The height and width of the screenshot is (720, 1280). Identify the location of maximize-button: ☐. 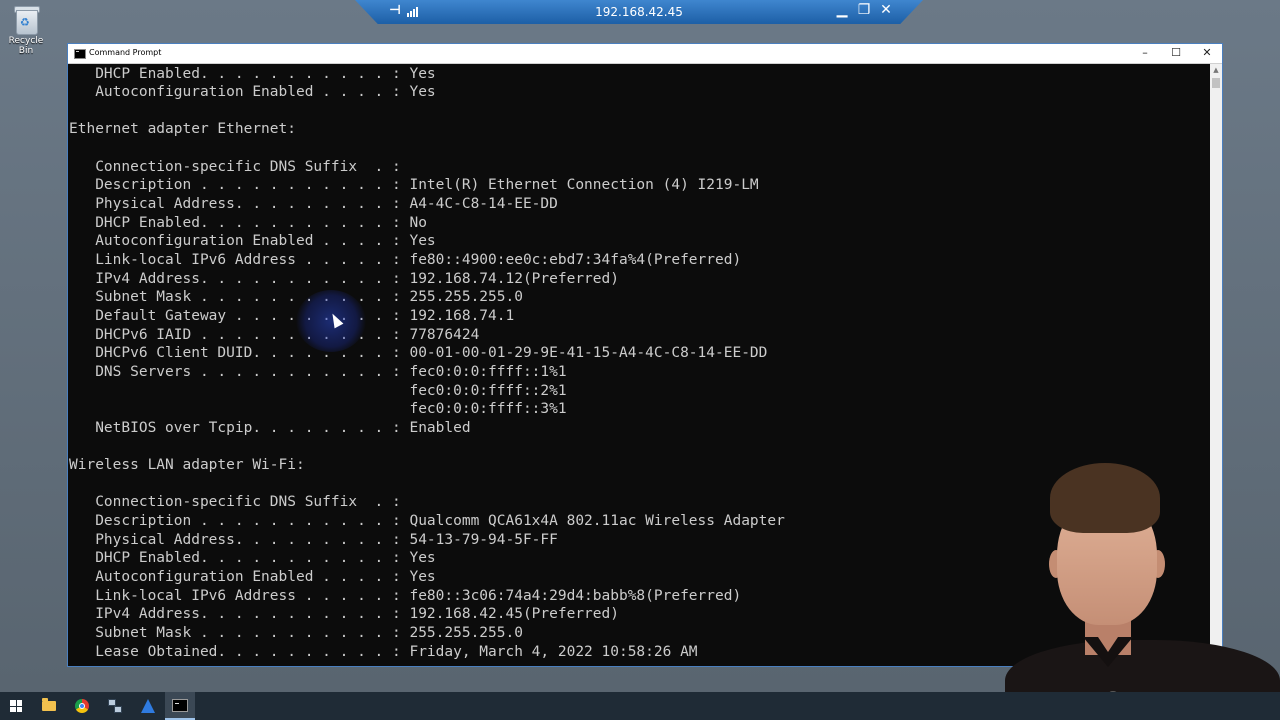
(1176, 53).